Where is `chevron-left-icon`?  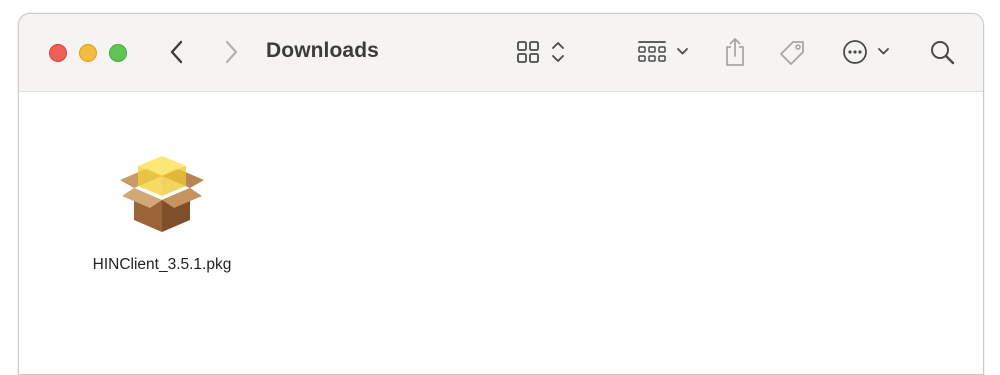
chevron-left-icon is located at coordinates (176, 52).